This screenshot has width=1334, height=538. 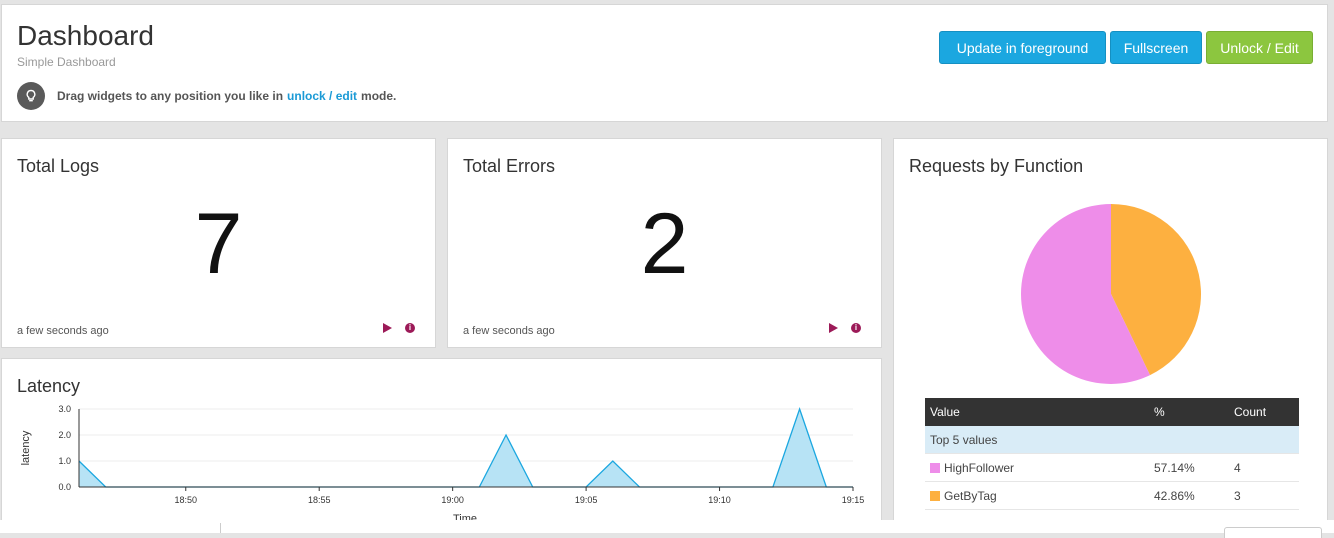 I want to click on x-tick-label: 19:15, so click(x=853, y=500).